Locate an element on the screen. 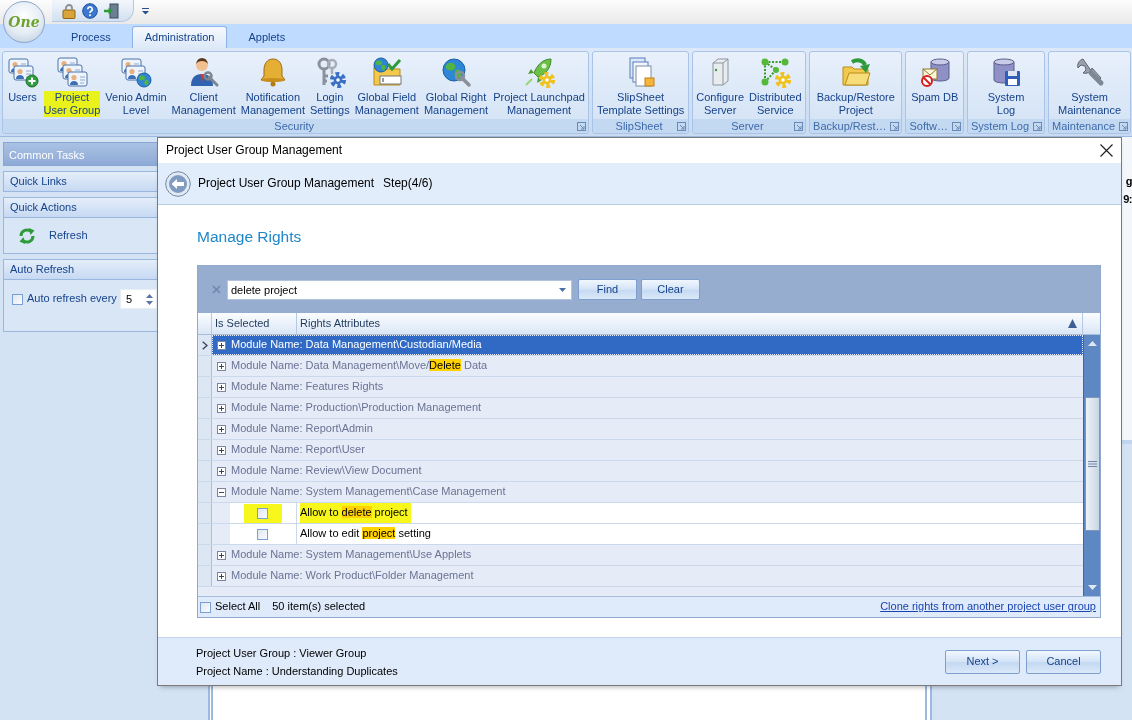 This screenshot has height=720, width=1132. sort-up-icon is located at coordinates (1072, 323).